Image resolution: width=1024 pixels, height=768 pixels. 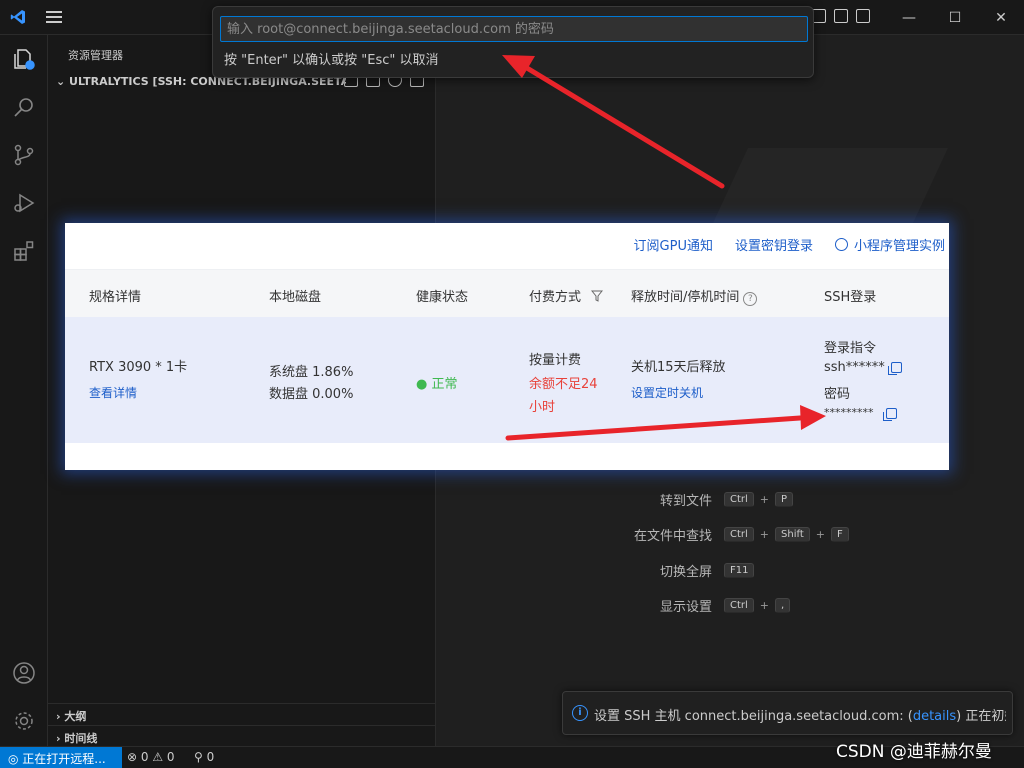 I want to click on billing-mode: 按量计费, so click(x=555, y=360).